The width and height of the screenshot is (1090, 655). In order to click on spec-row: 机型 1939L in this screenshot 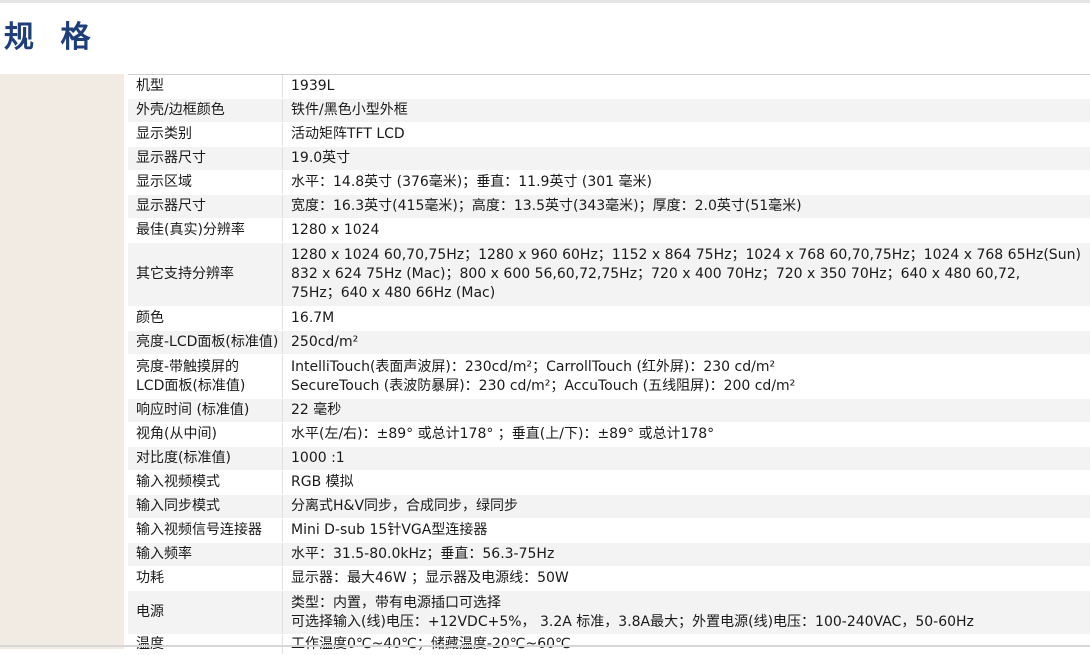, I will do `click(609, 87)`.